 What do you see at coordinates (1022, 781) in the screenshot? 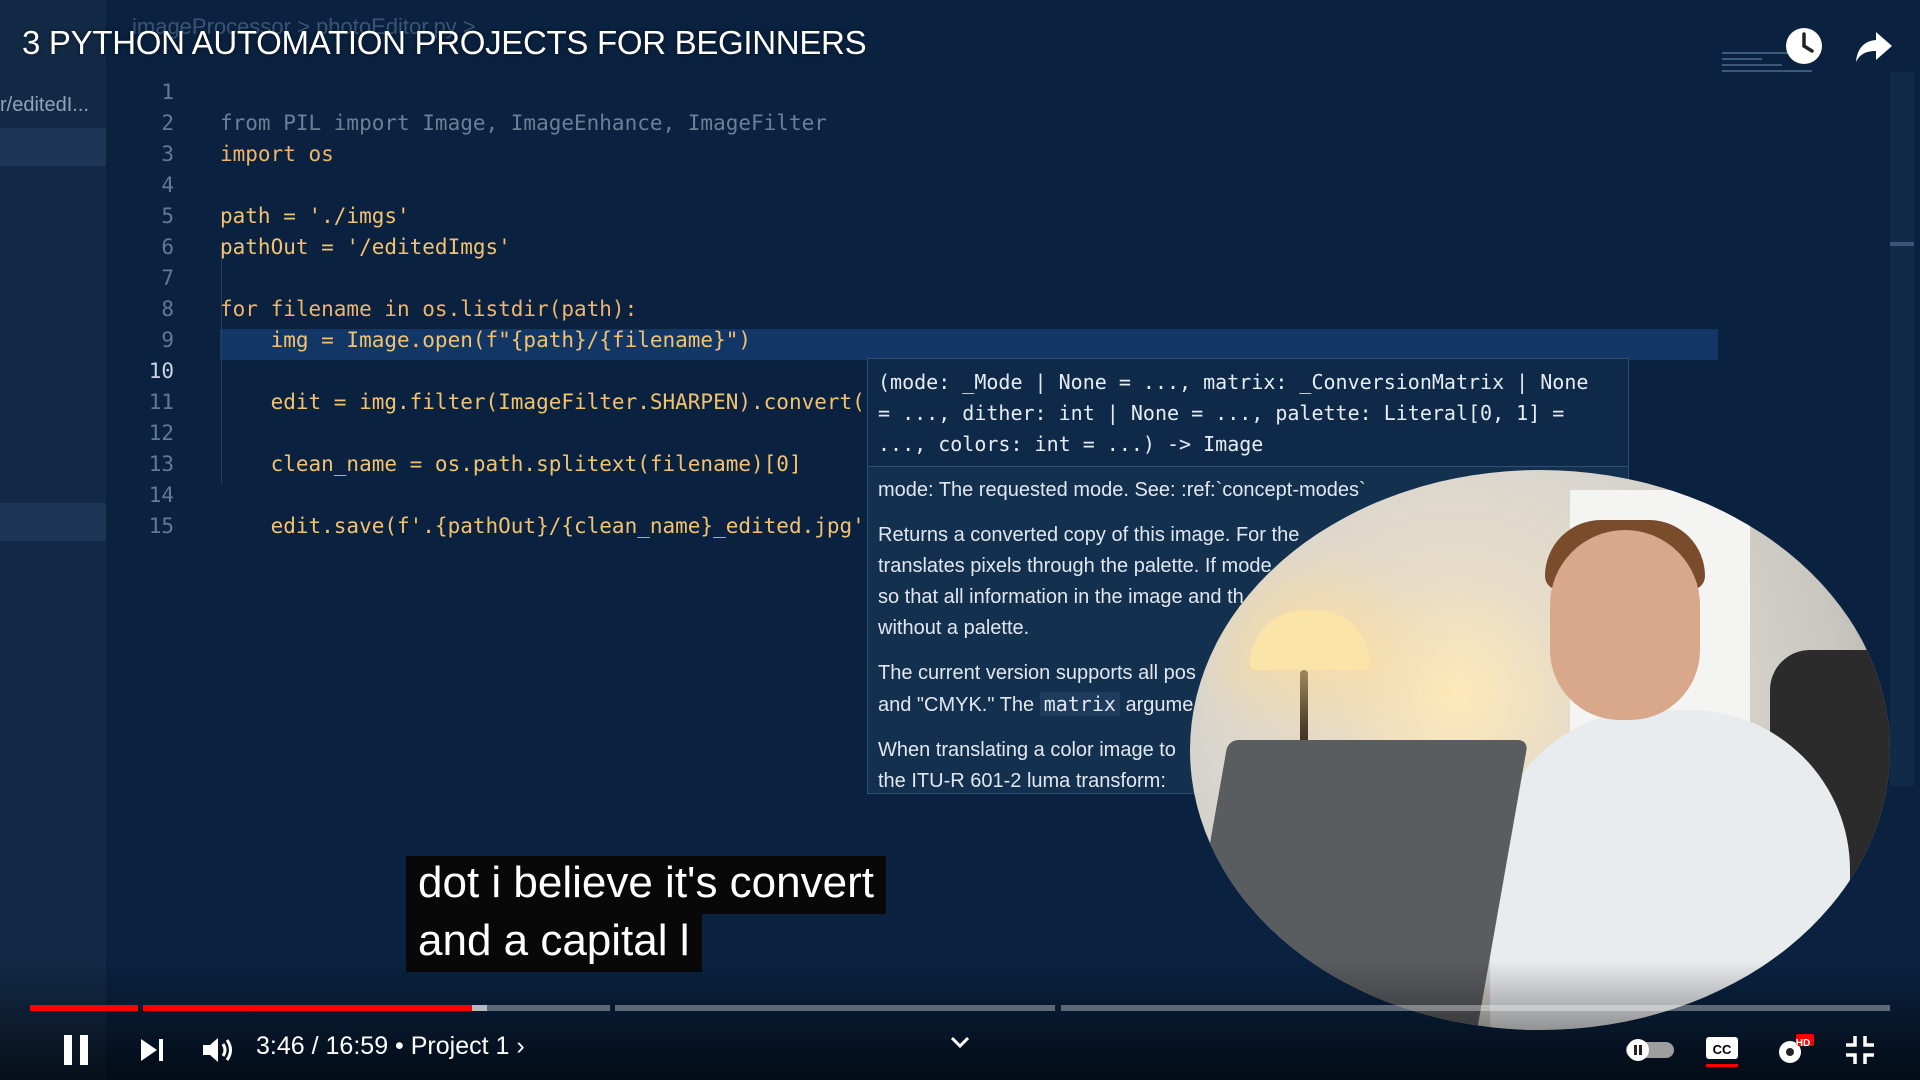
I see `doc-line: the ITU-R 601-2 luma transform:` at bounding box center [1022, 781].